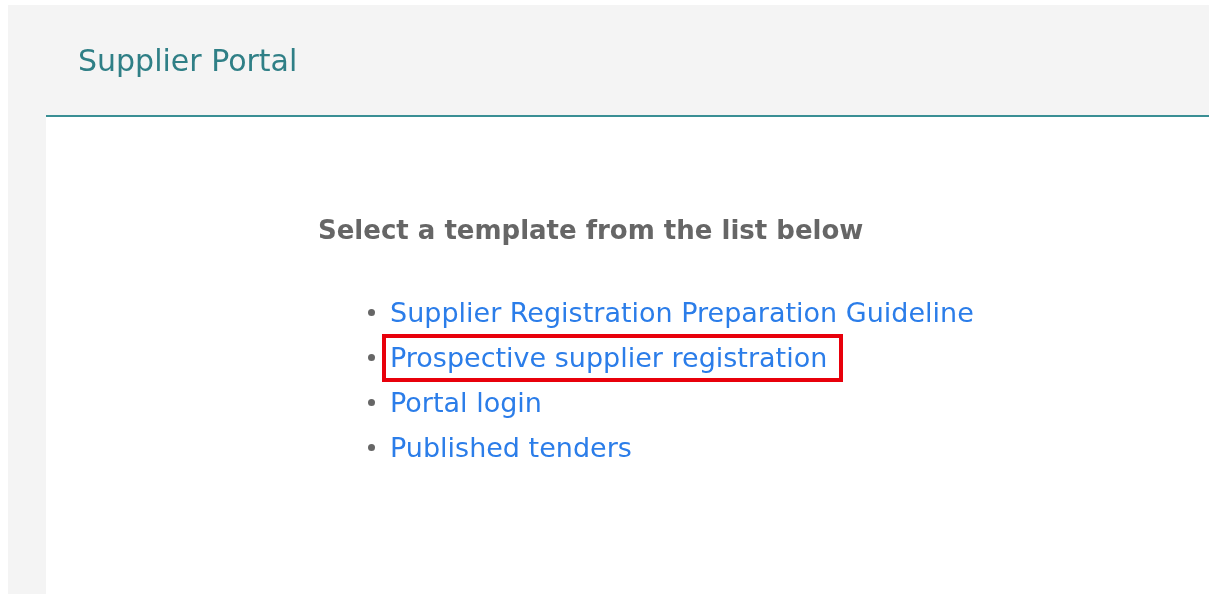 The image size is (1209, 594). Describe the element at coordinates (613, 357) in the screenshot. I see `template-link: Prospective supplier registration` at that location.